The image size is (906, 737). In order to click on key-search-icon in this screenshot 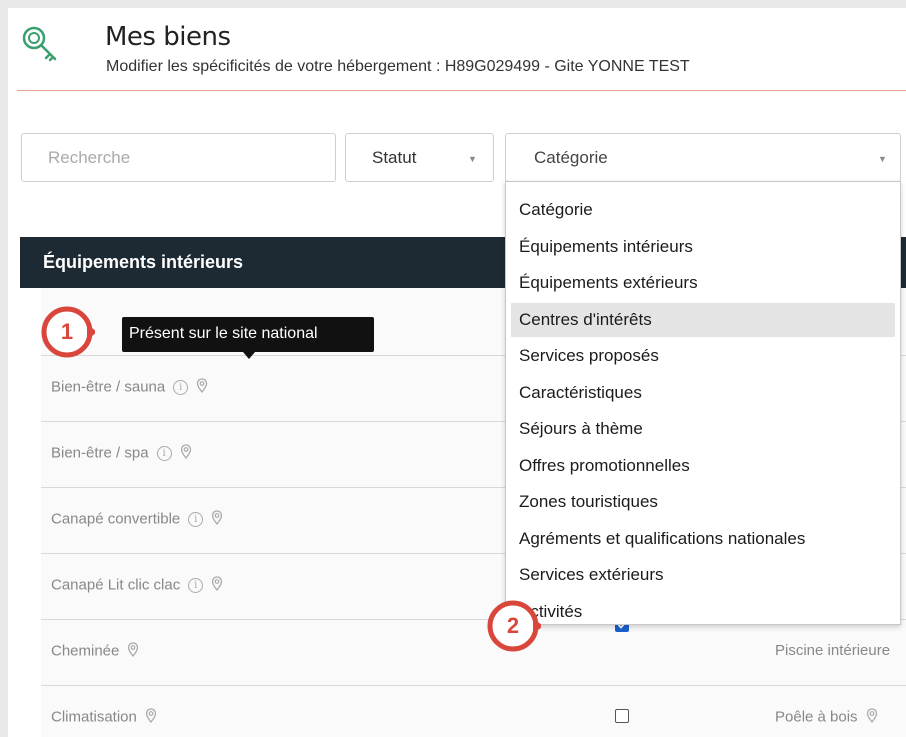, I will do `click(39, 44)`.